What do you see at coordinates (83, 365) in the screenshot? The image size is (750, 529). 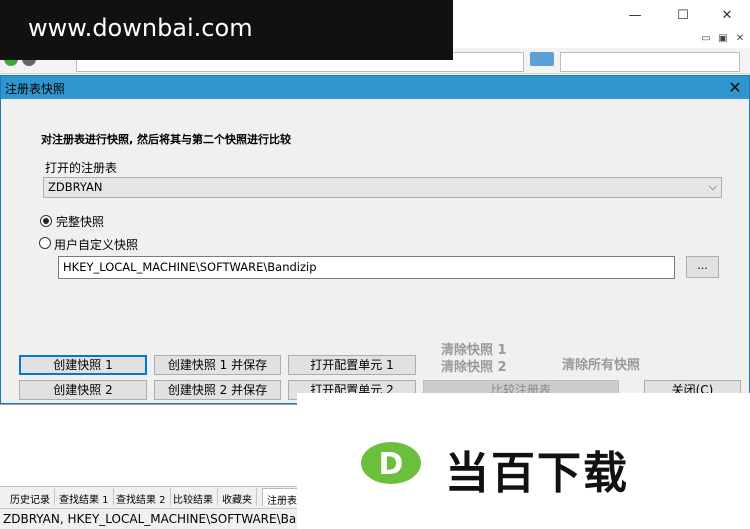 I see `create-snapshot-1-button: 创建快照 1` at bounding box center [83, 365].